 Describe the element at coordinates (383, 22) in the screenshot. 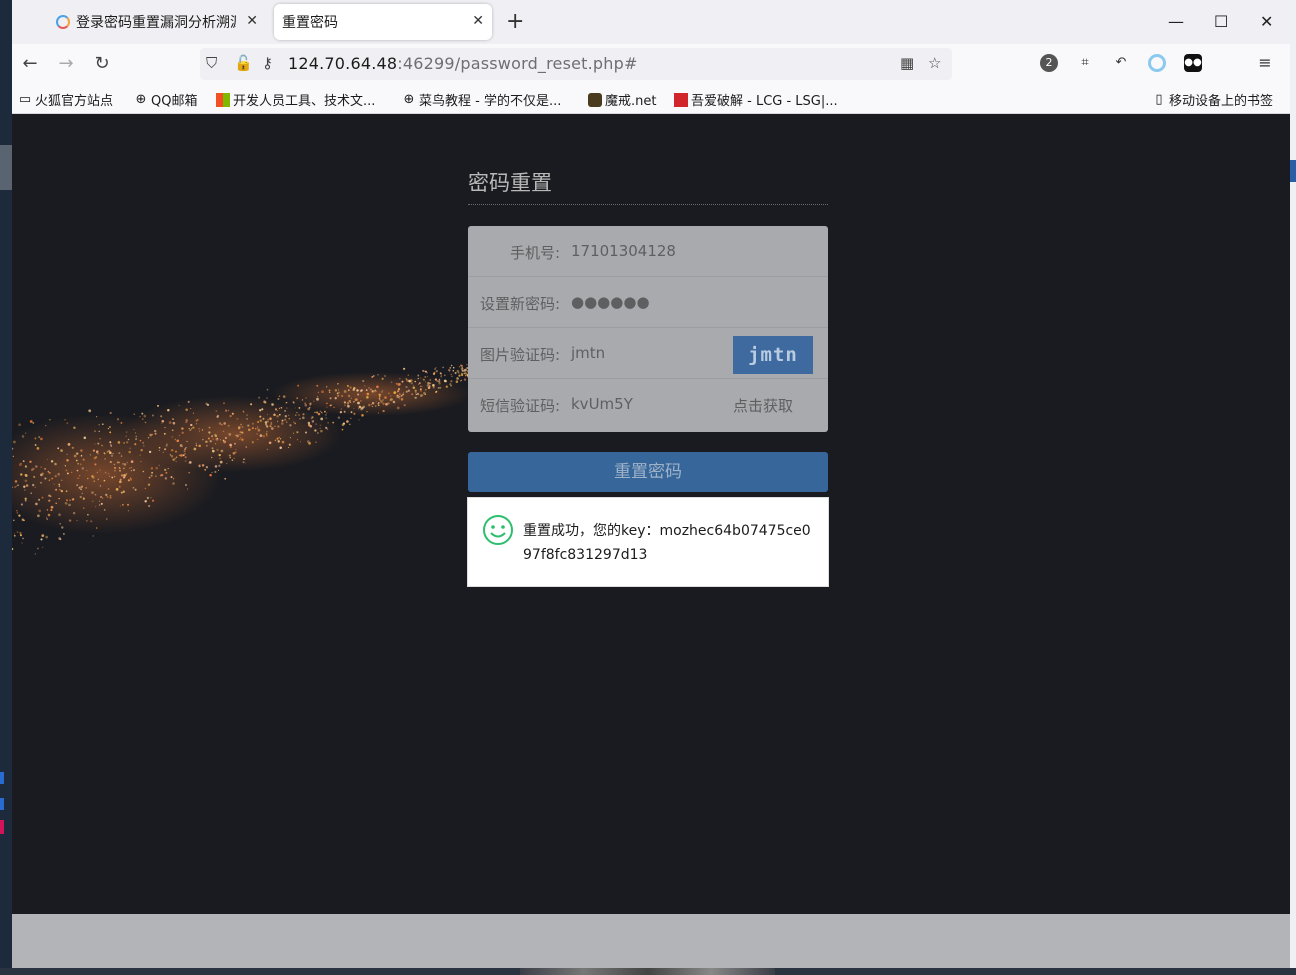

I see `tab-reset-password: 重置密码 ✕` at that location.